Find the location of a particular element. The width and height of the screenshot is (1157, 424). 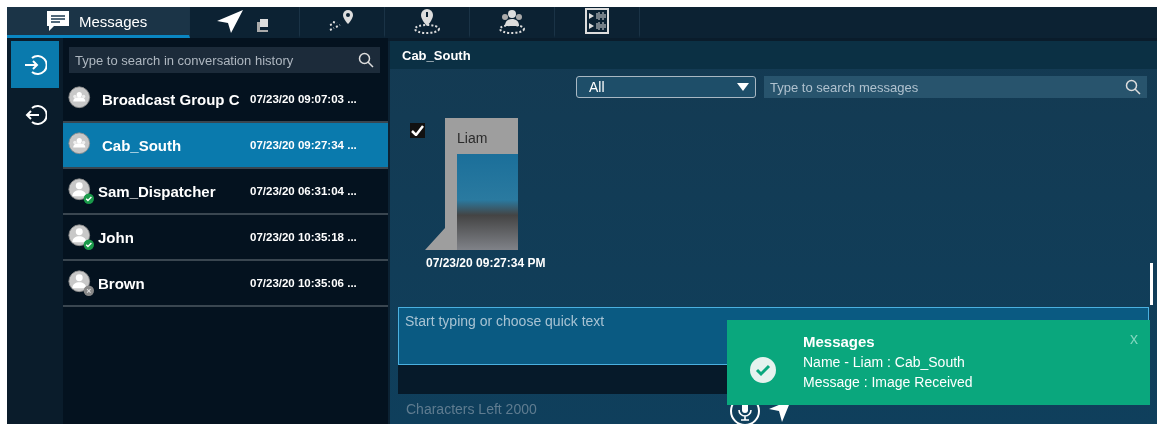

conversation-name: Broadcast Group C is located at coordinates (171, 99).